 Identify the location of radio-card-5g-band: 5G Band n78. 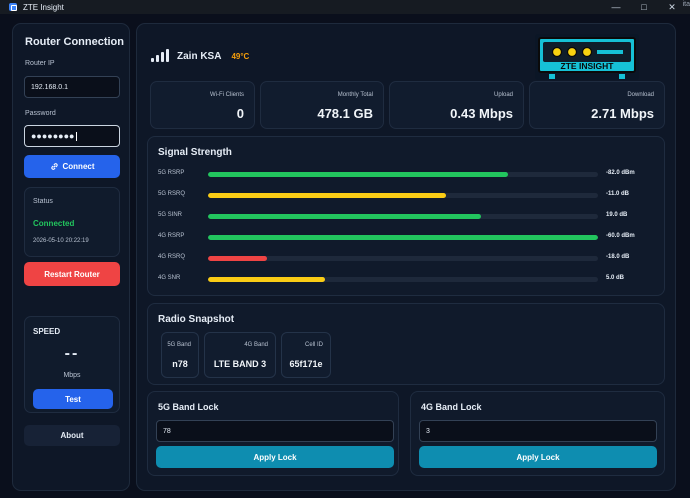
(180, 355).